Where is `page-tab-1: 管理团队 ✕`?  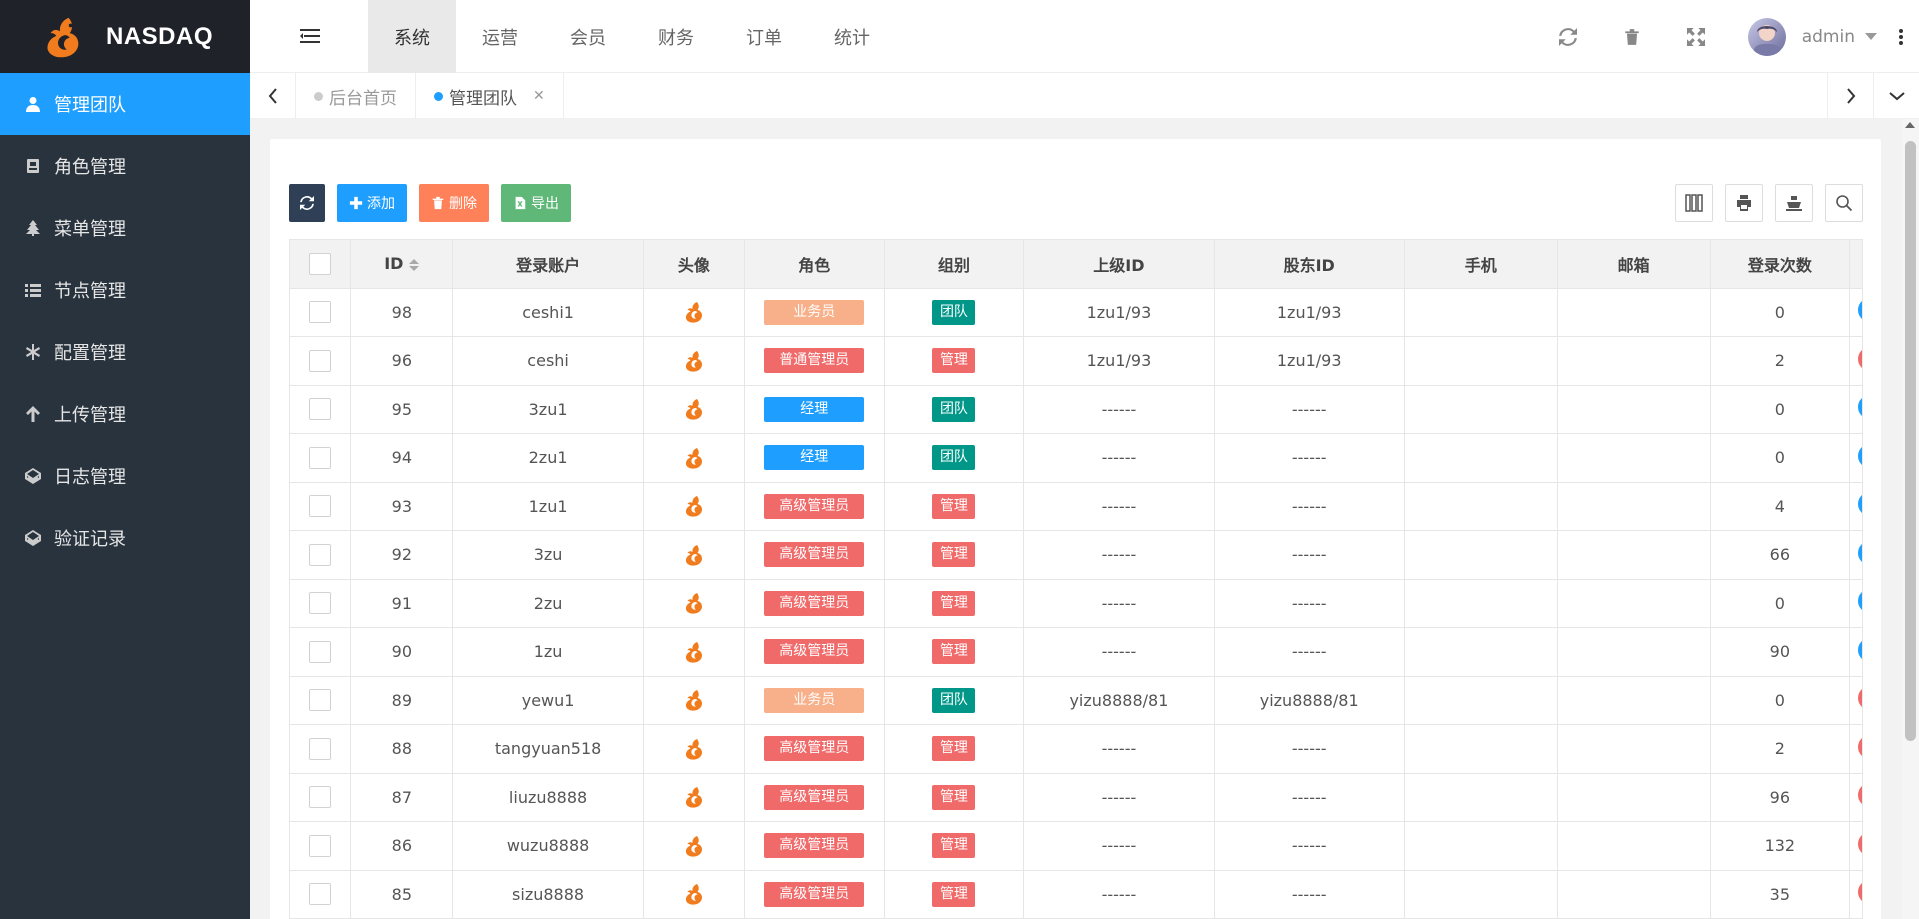 page-tab-1: 管理团队 ✕ is located at coordinates (490, 96).